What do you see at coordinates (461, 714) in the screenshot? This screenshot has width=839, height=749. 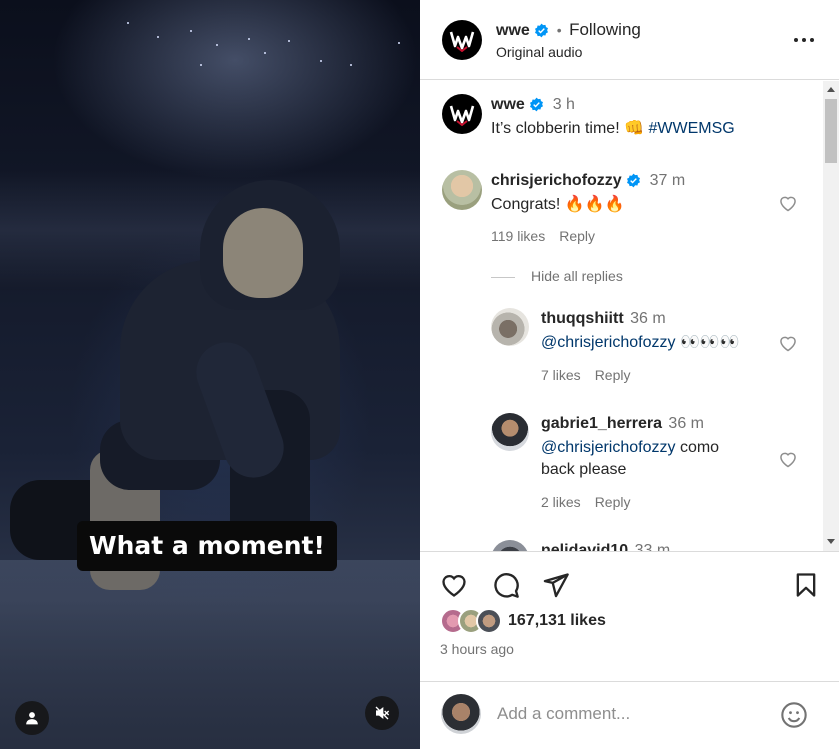 I see `current-user-avatar` at bounding box center [461, 714].